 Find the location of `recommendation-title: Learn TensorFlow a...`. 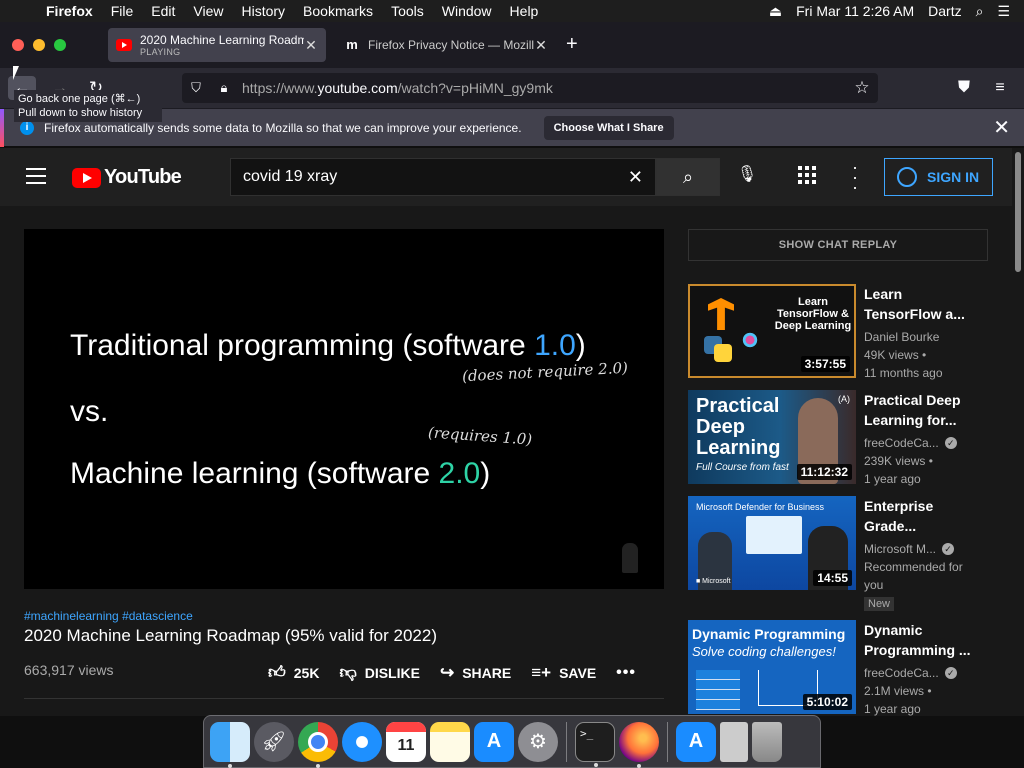

recommendation-title: Learn TensorFlow a... is located at coordinates (926, 304).